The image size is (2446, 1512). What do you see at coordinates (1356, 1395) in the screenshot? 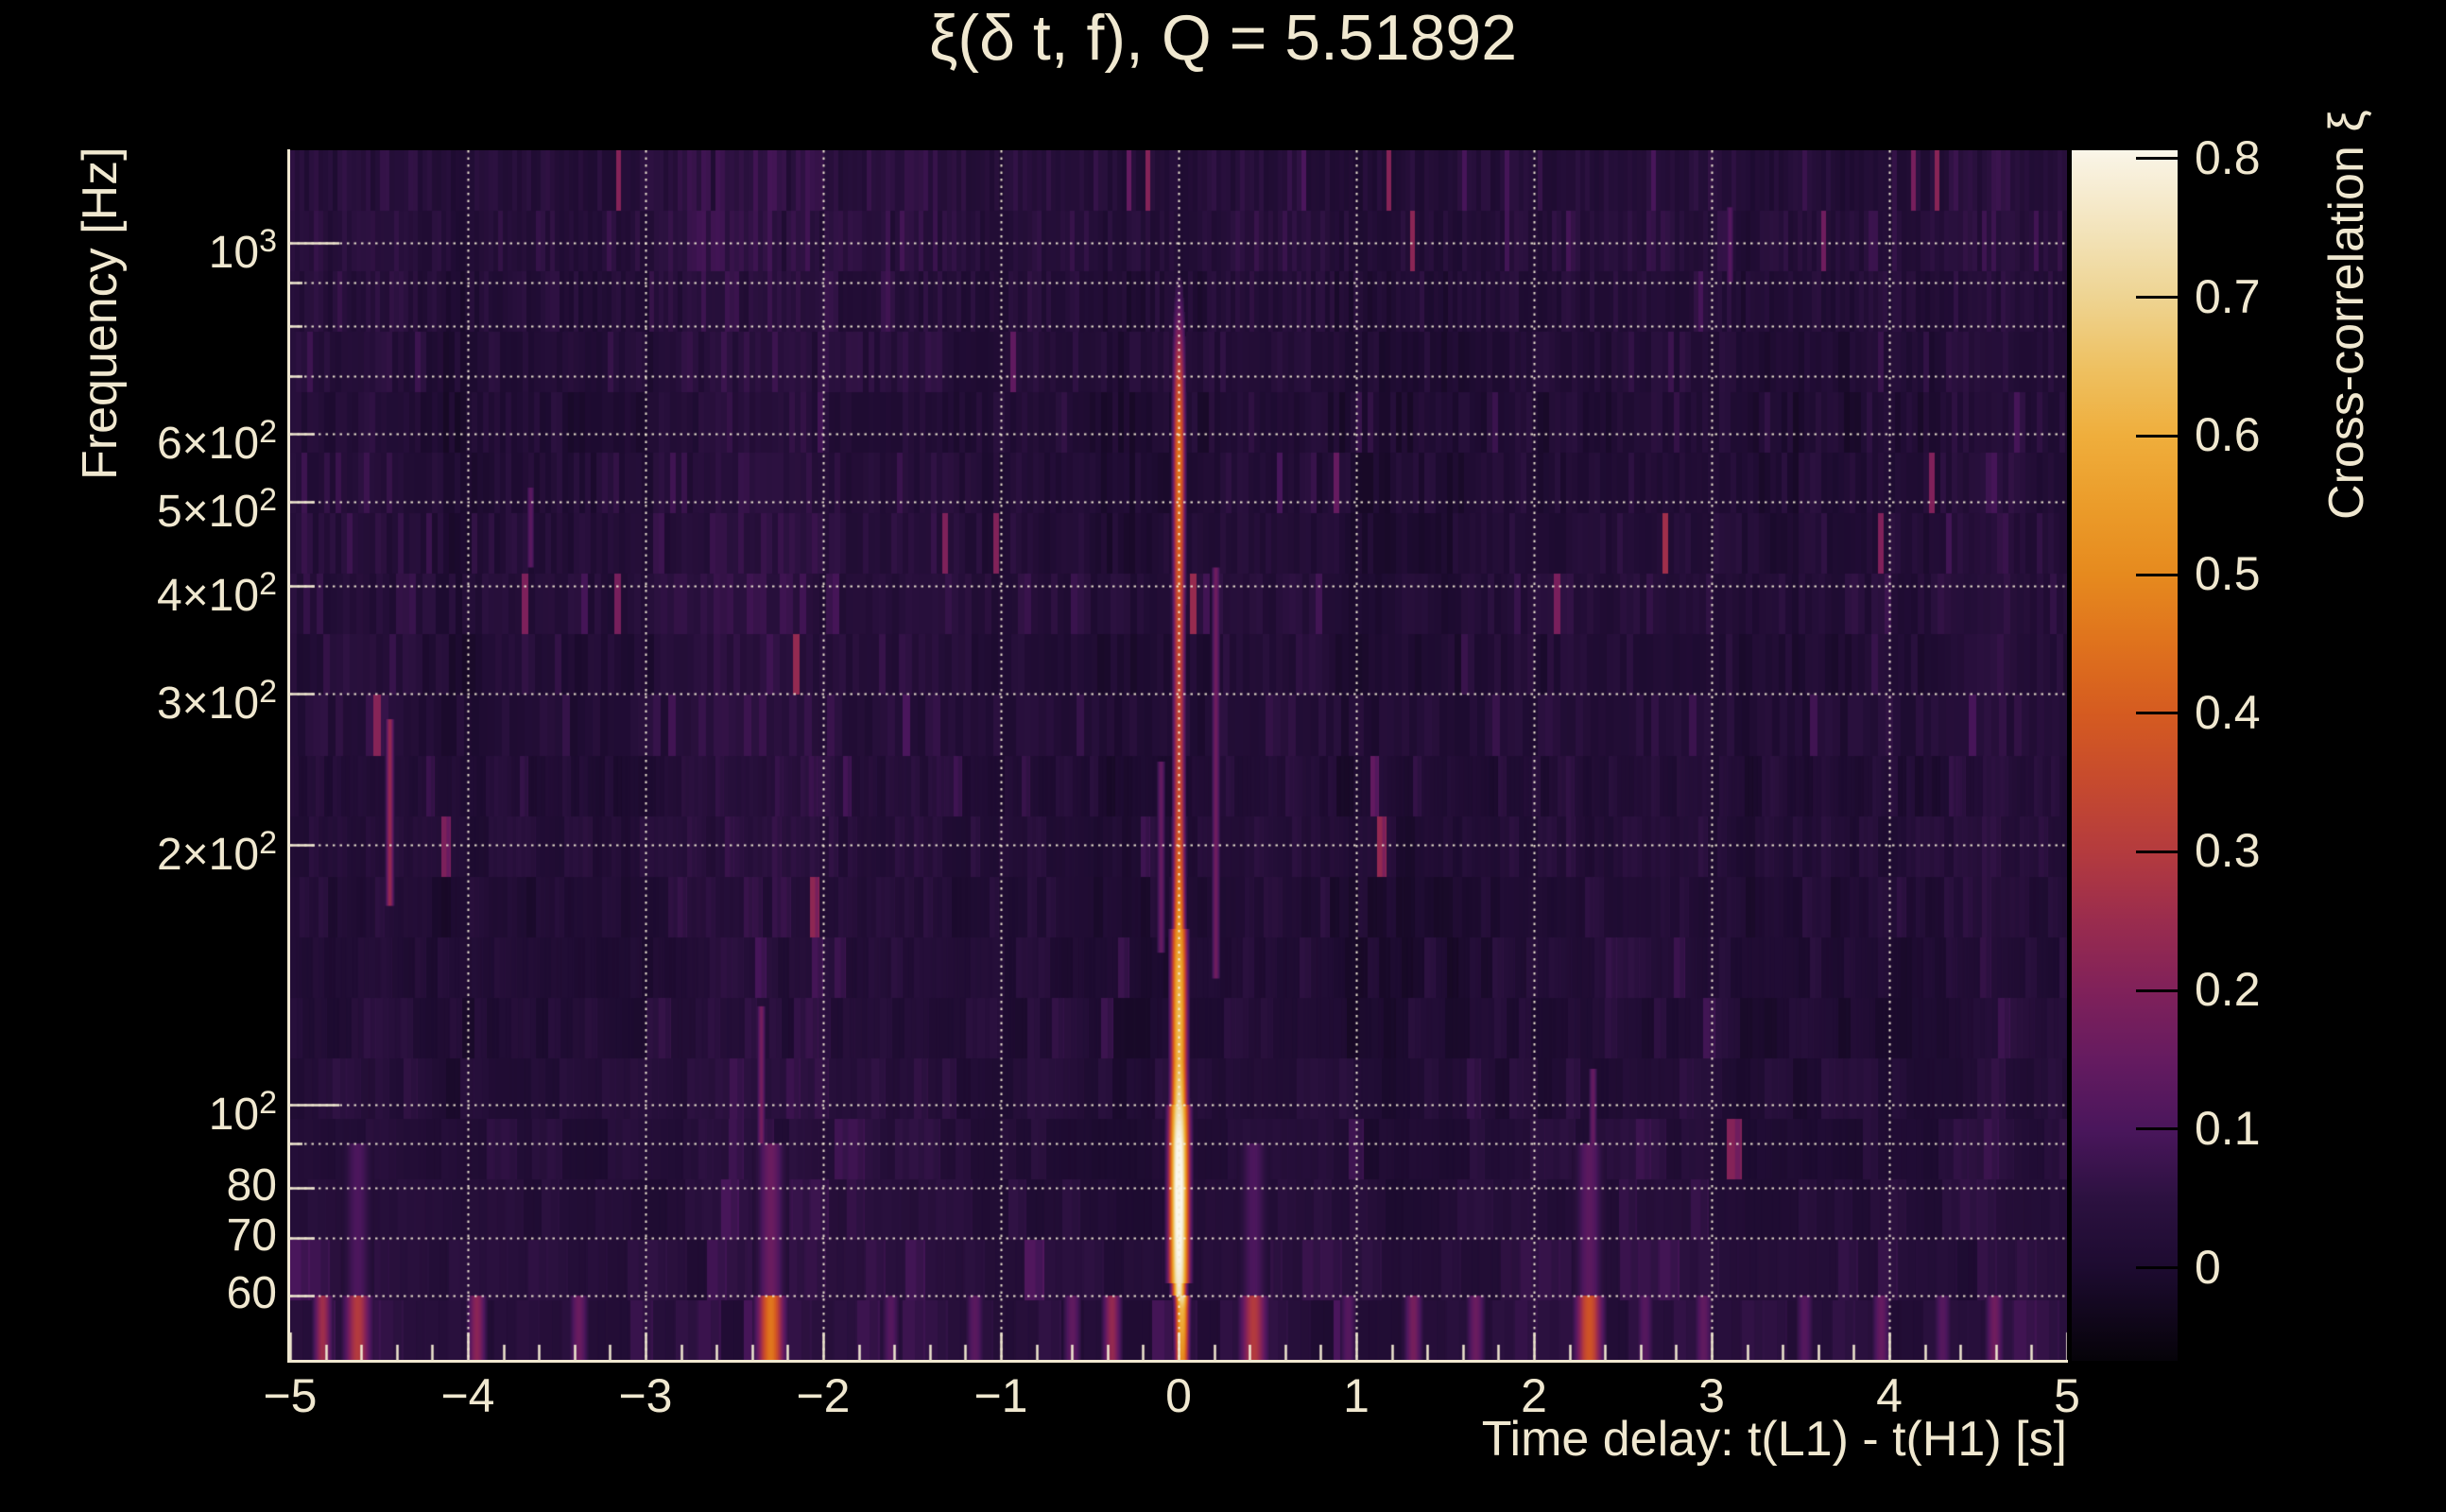
I see `x-tick-label: 1` at bounding box center [1356, 1395].